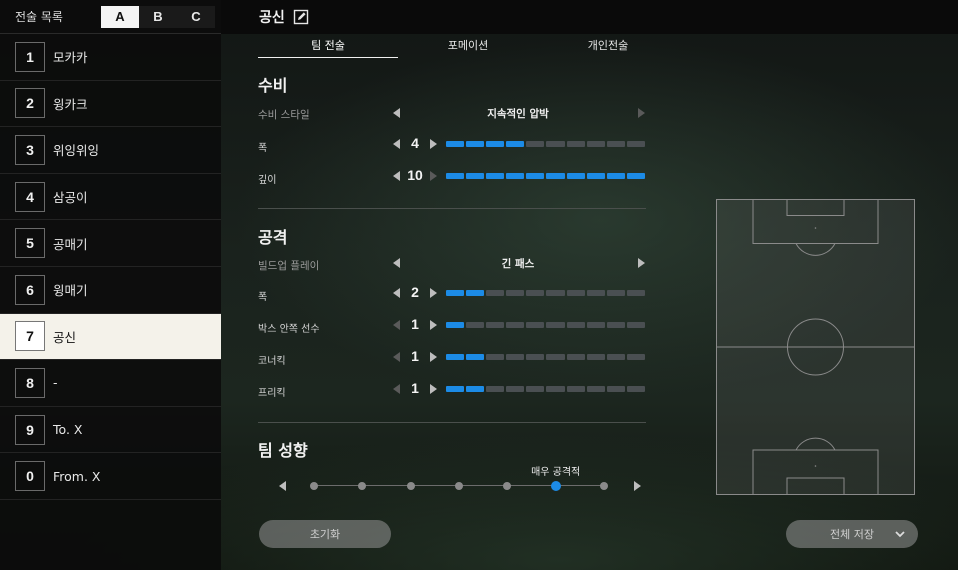 The width and height of the screenshot is (958, 570). I want to click on buildup-play-label: 빌드업 플레이, so click(289, 266).